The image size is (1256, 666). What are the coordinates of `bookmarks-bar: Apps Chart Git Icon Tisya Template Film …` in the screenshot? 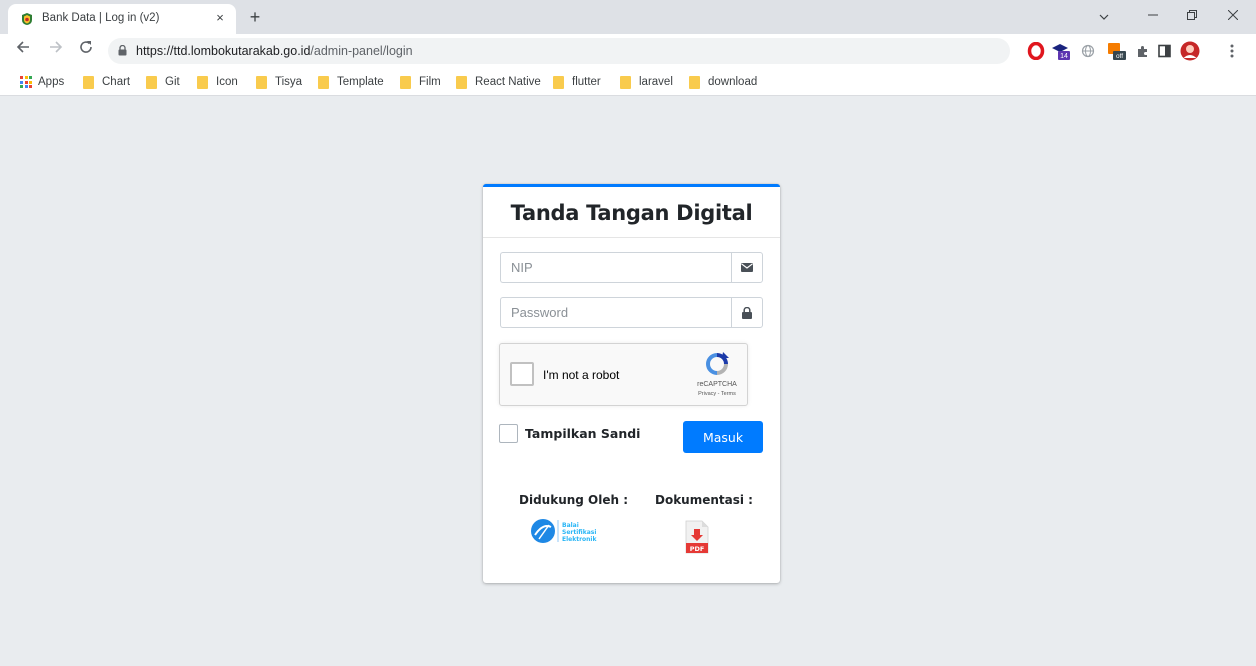 It's located at (628, 81).